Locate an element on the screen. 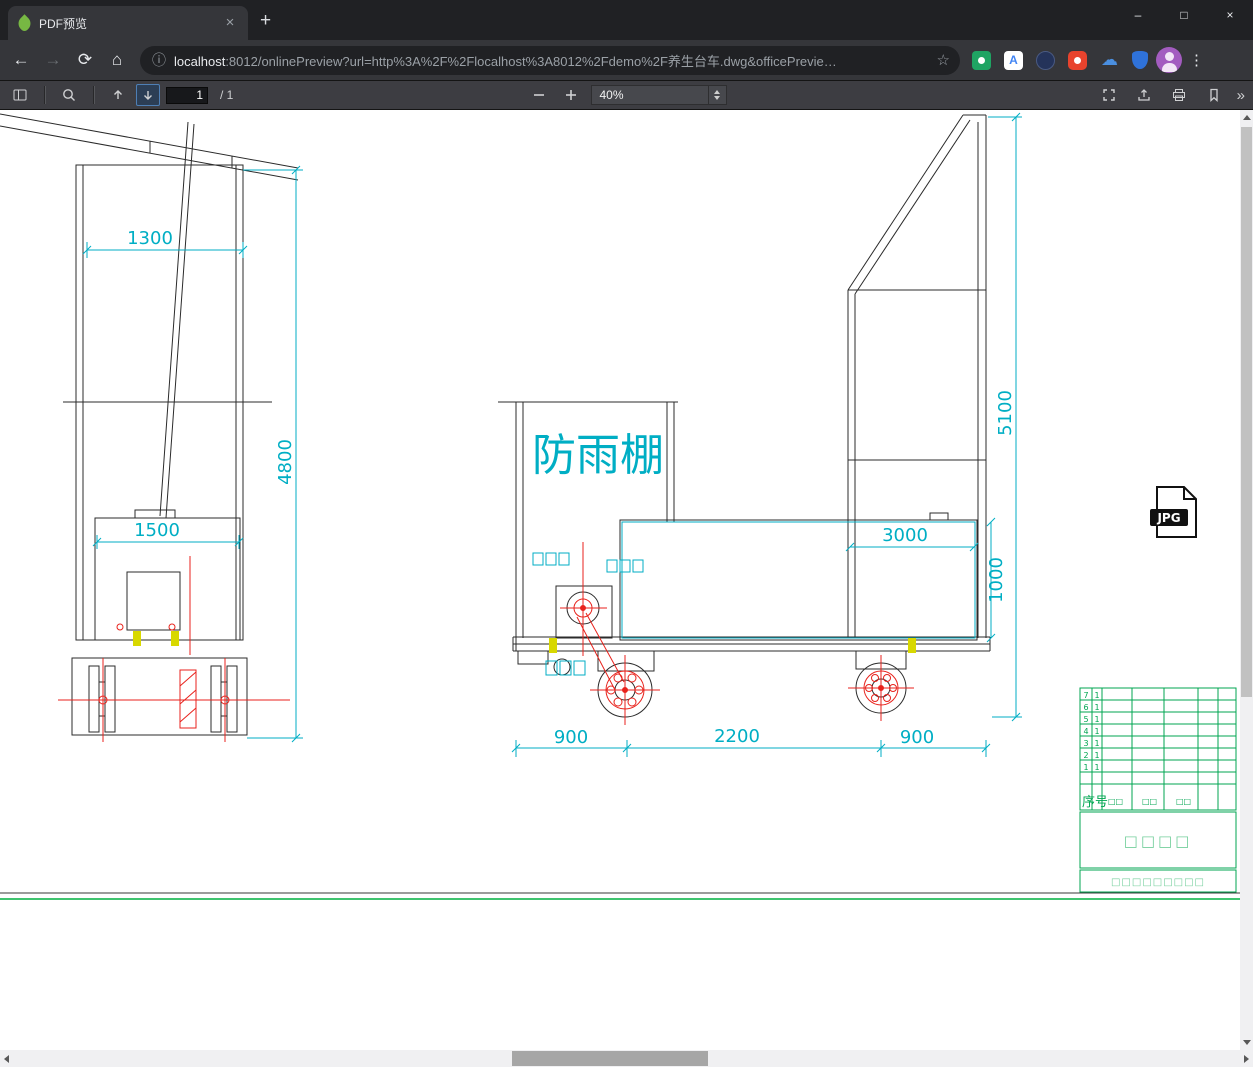 This screenshot has width=1253, height=1079. upload-icon is located at coordinates (1144, 95).